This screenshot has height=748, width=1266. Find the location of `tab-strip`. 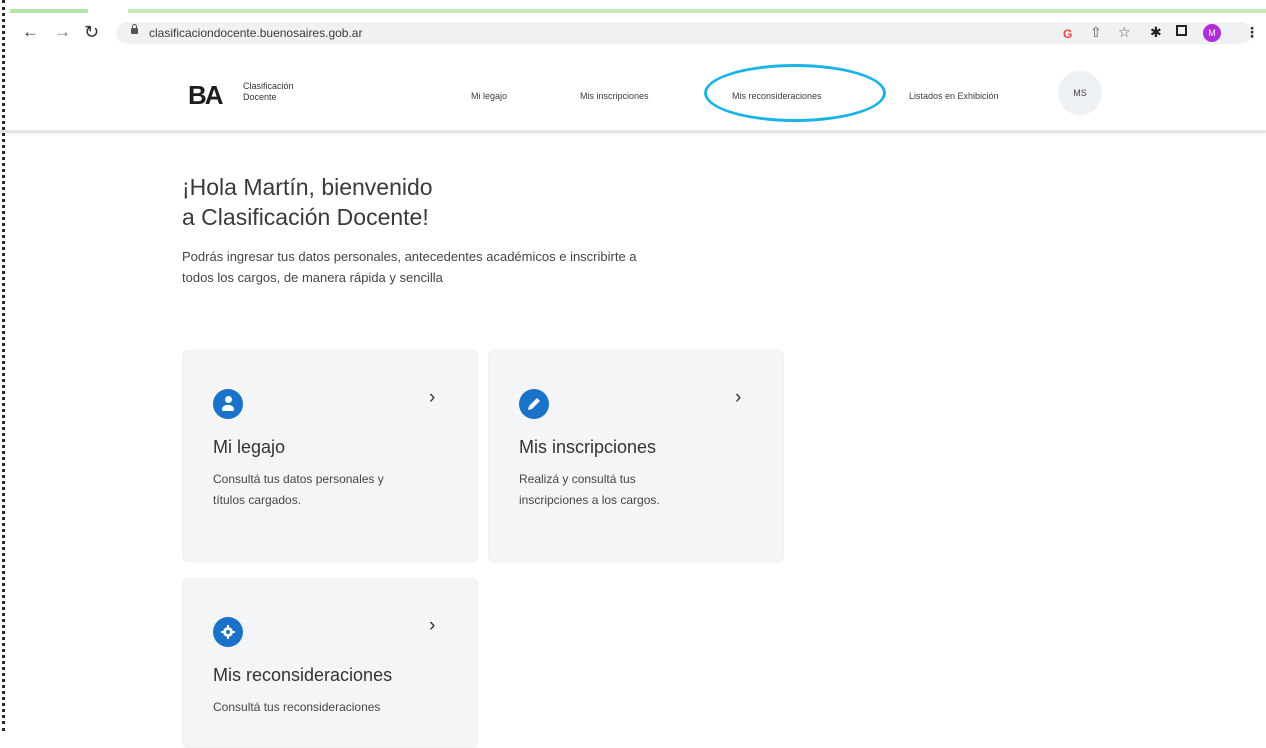

tab-strip is located at coordinates (633, 7).